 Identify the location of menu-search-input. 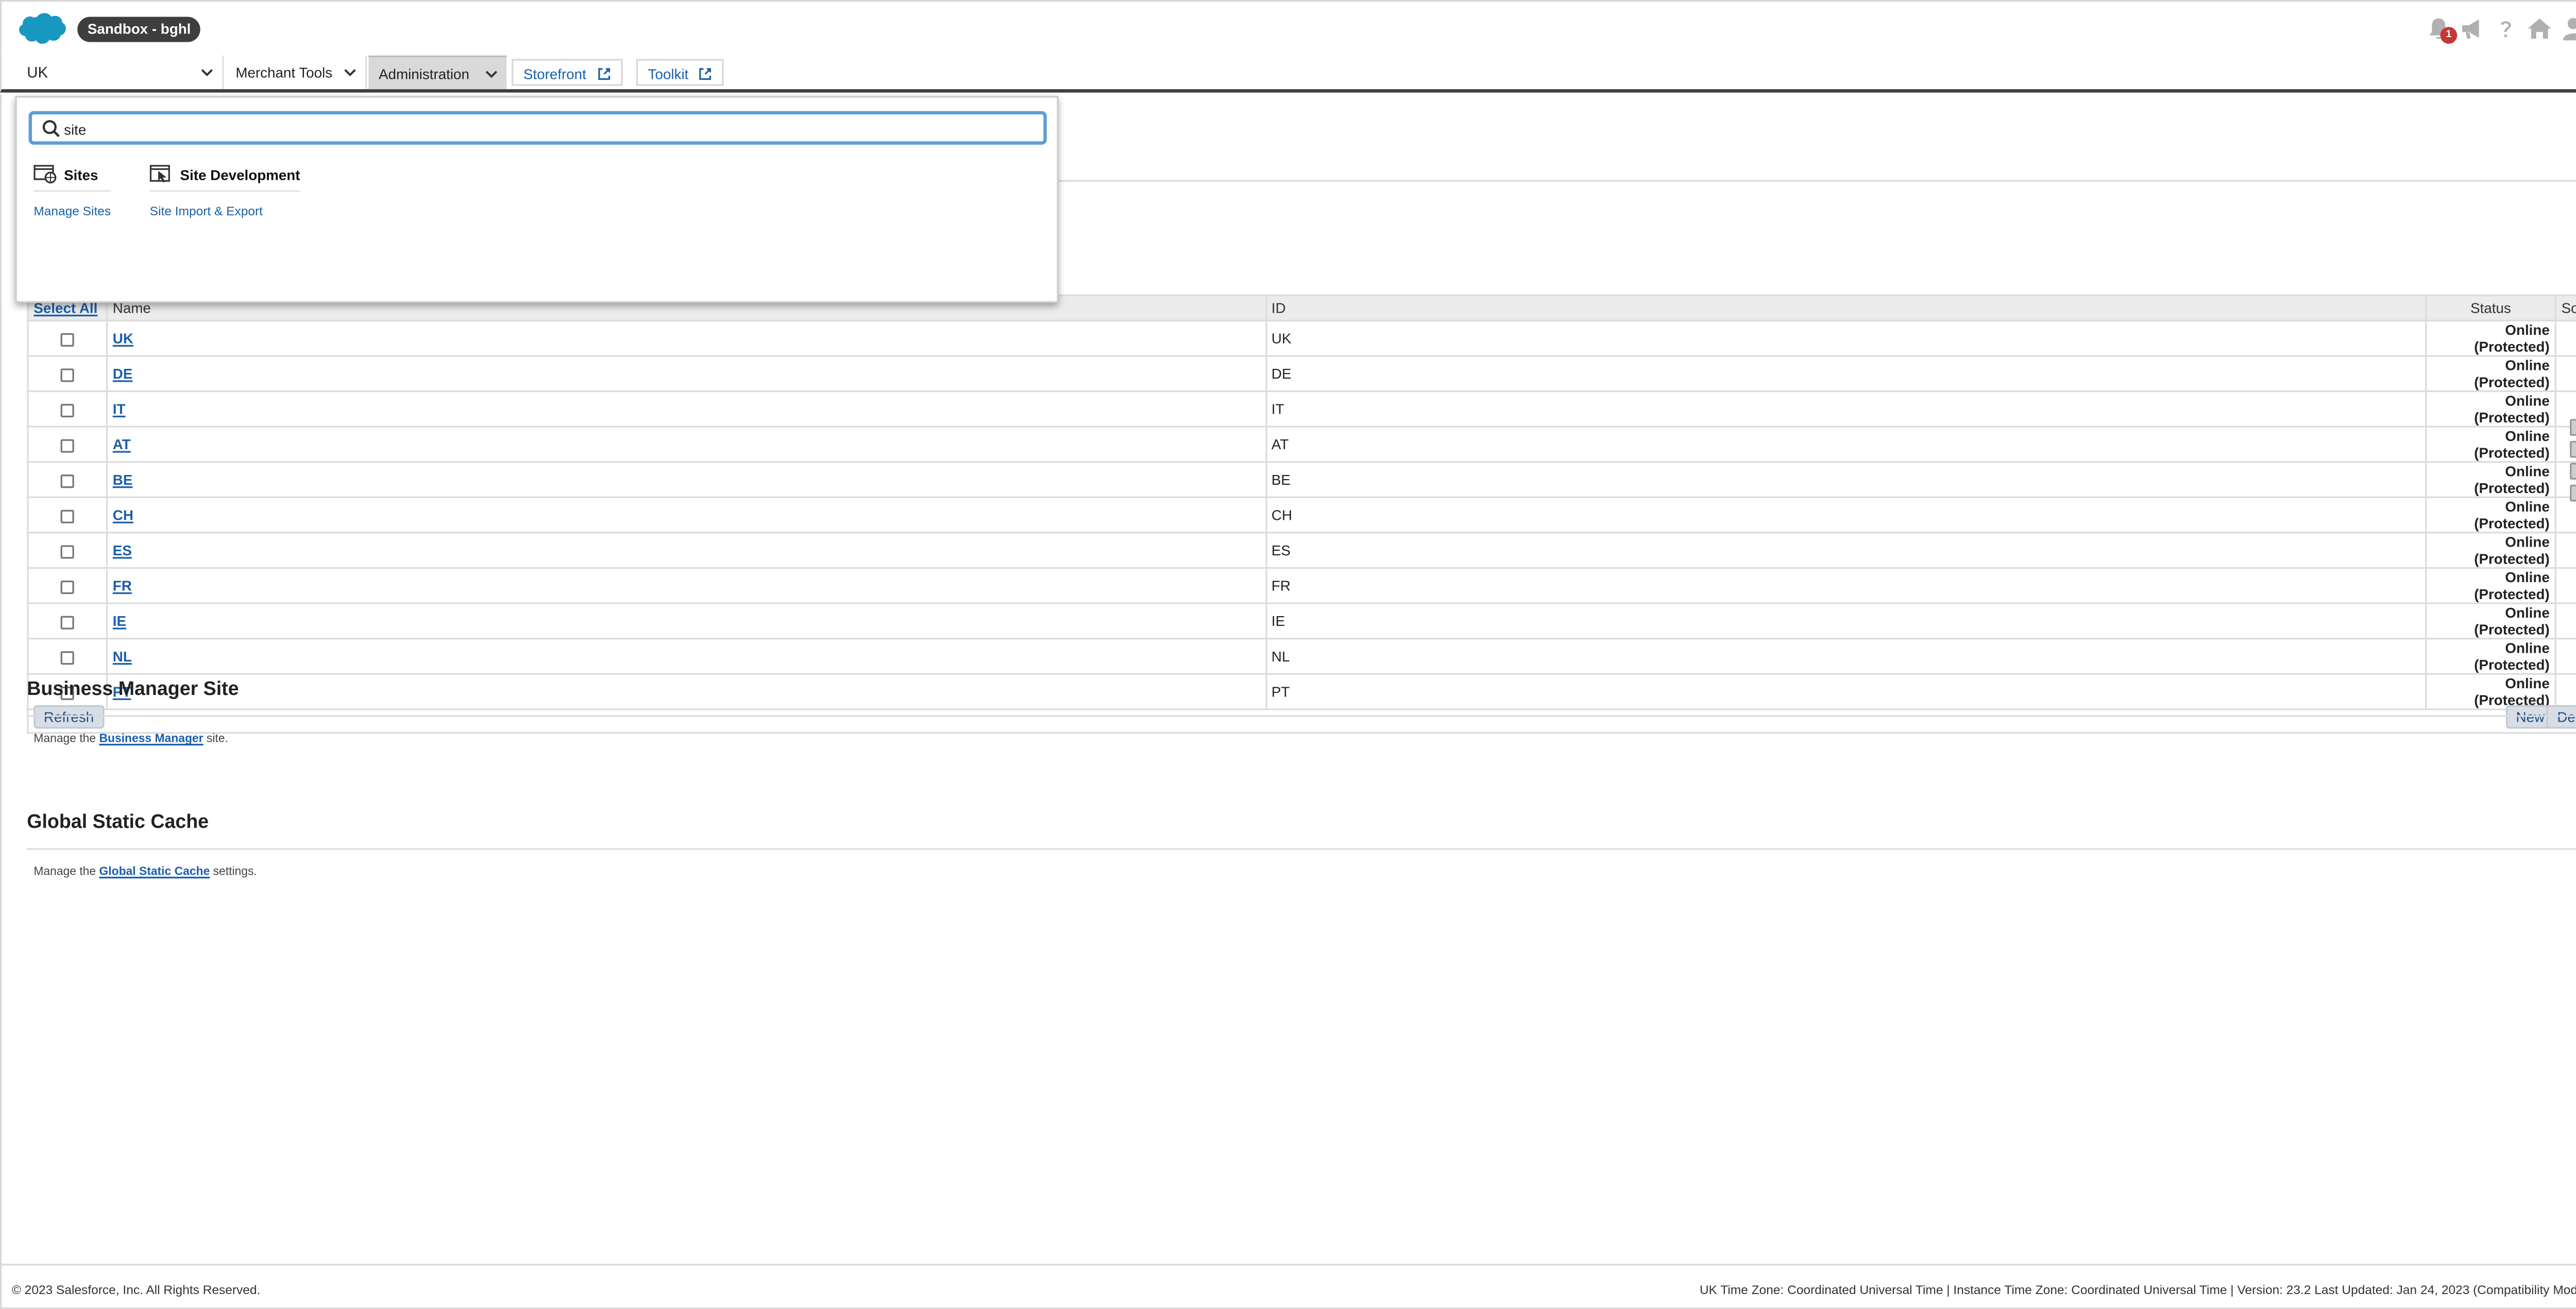
(544, 129).